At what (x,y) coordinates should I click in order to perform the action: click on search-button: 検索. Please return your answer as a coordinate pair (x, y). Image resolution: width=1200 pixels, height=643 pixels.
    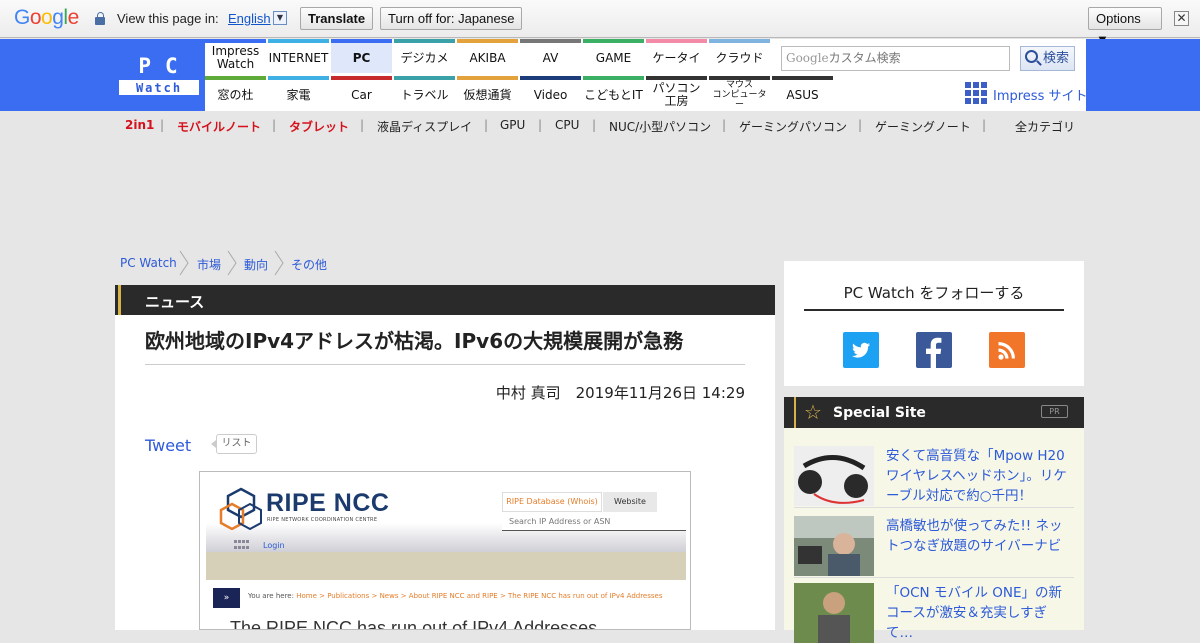
    Looking at the image, I should click on (1047, 58).